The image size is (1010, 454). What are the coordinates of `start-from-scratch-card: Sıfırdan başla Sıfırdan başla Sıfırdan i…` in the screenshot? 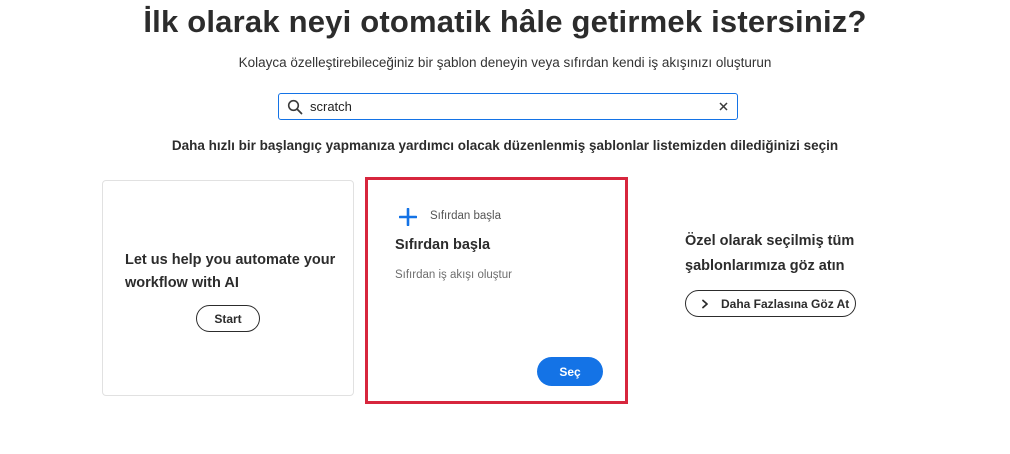 It's located at (496, 290).